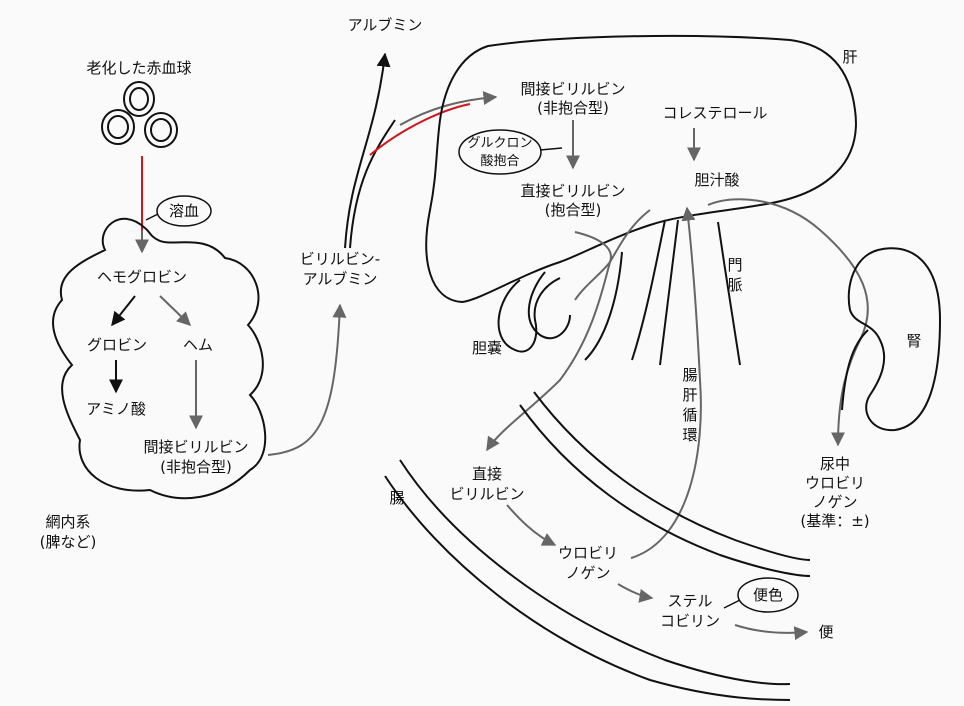 Image resolution: width=964 pixels, height=706 pixels. What do you see at coordinates (487, 348) in the screenshot?
I see `gallbladder-label: 胆嚢` at bounding box center [487, 348].